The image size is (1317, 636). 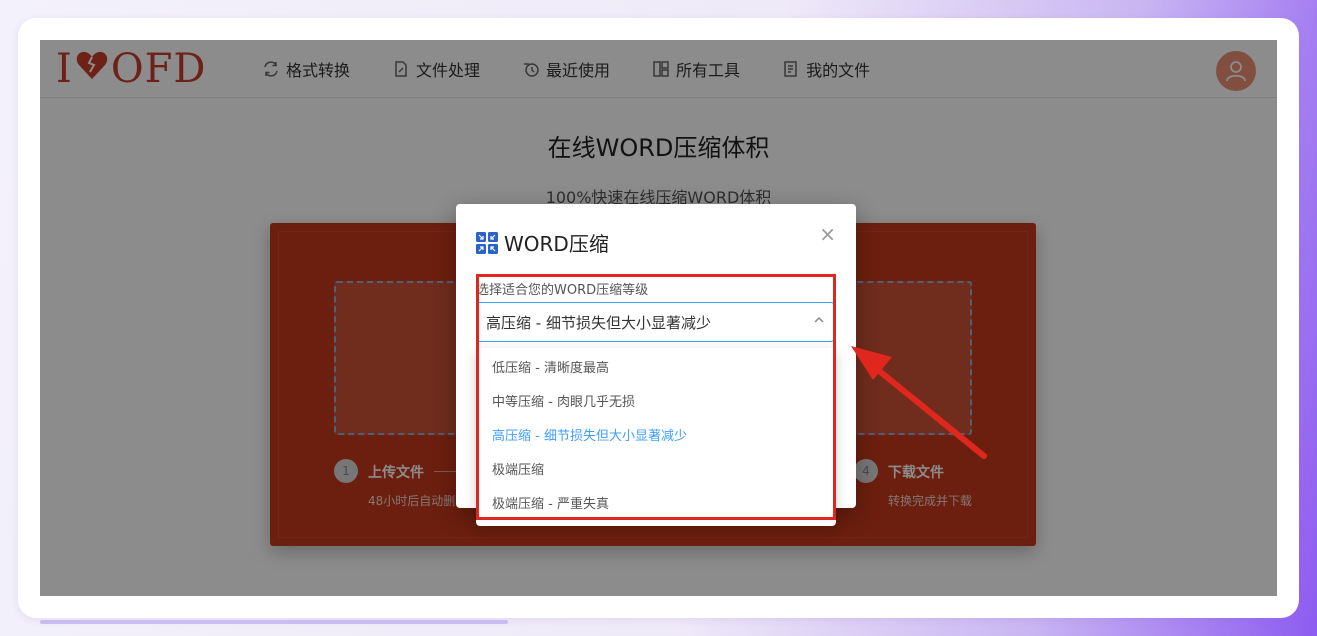 I want to click on dialog-title-text: WORD压缩, so click(x=556, y=244).